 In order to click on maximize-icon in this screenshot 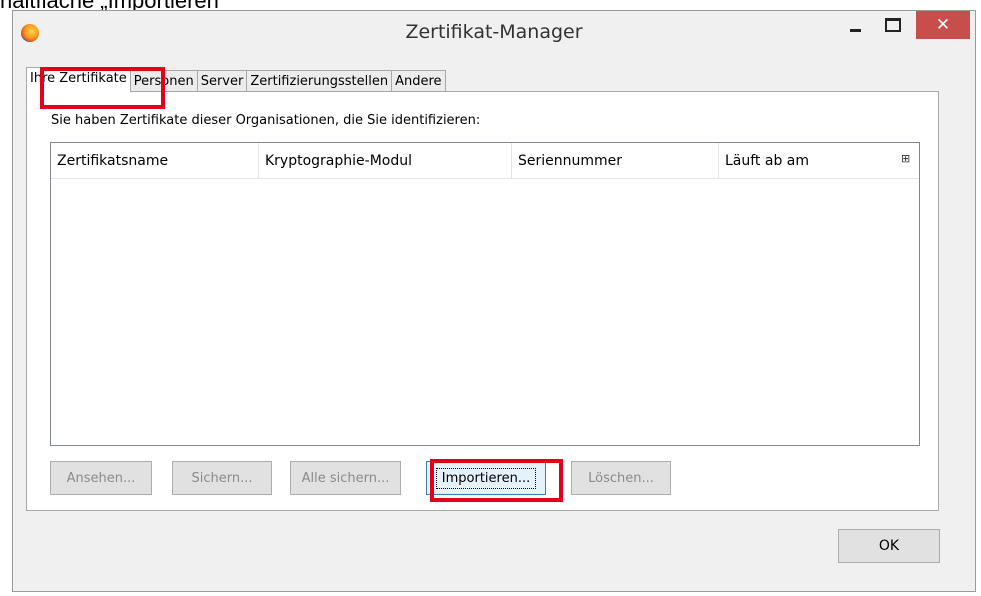, I will do `click(893, 25)`.